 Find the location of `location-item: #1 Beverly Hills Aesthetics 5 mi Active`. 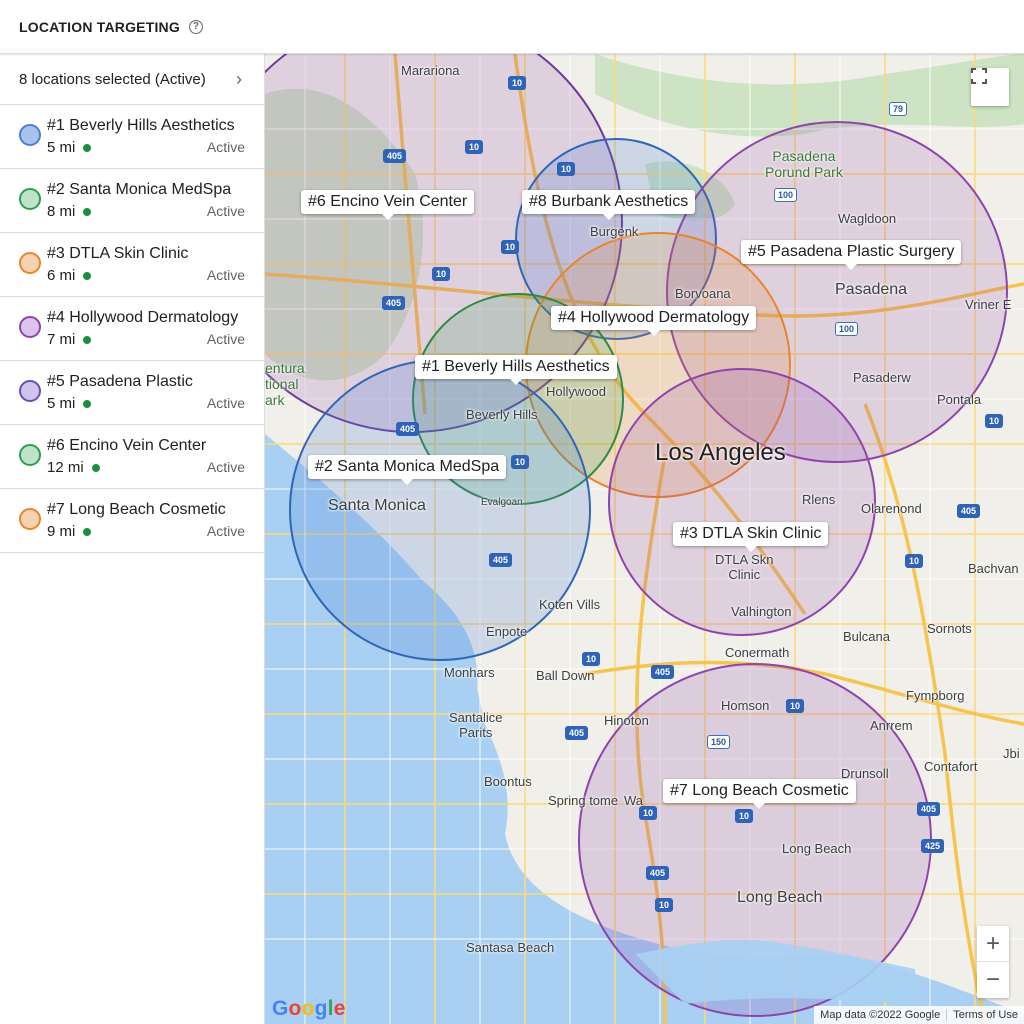

location-item: #1 Beverly Hills Aesthetics 5 mi Active is located at coordinates (132, 137).